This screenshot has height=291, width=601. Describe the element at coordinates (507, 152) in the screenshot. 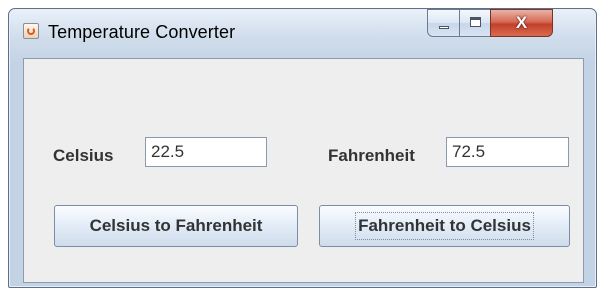

I see `fahrenheit-input` at that location.